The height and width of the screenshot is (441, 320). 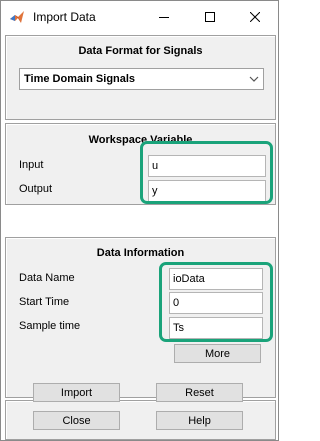 I want to click on close-window-button, so click(x=255, y=16).